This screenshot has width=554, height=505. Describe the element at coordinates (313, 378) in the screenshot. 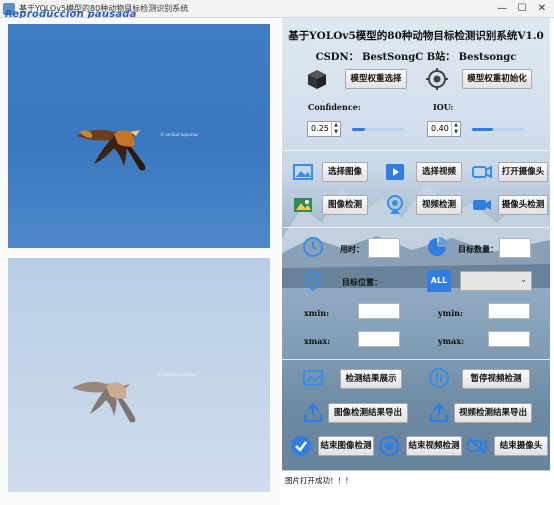

I see `gallery-icon` at that location.